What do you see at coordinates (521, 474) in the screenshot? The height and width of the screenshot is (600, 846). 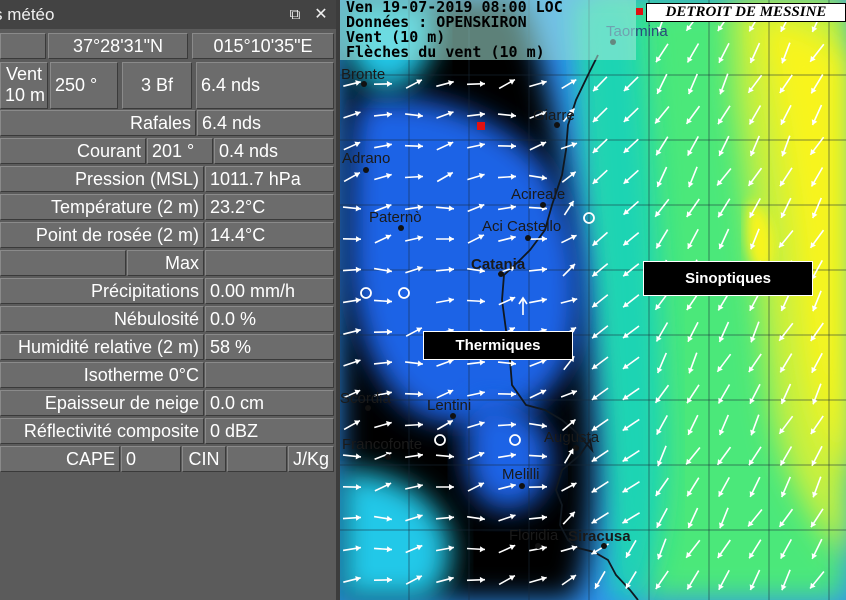 I see `city-label-melilli: Melilli` at bounding box center [521, 474].